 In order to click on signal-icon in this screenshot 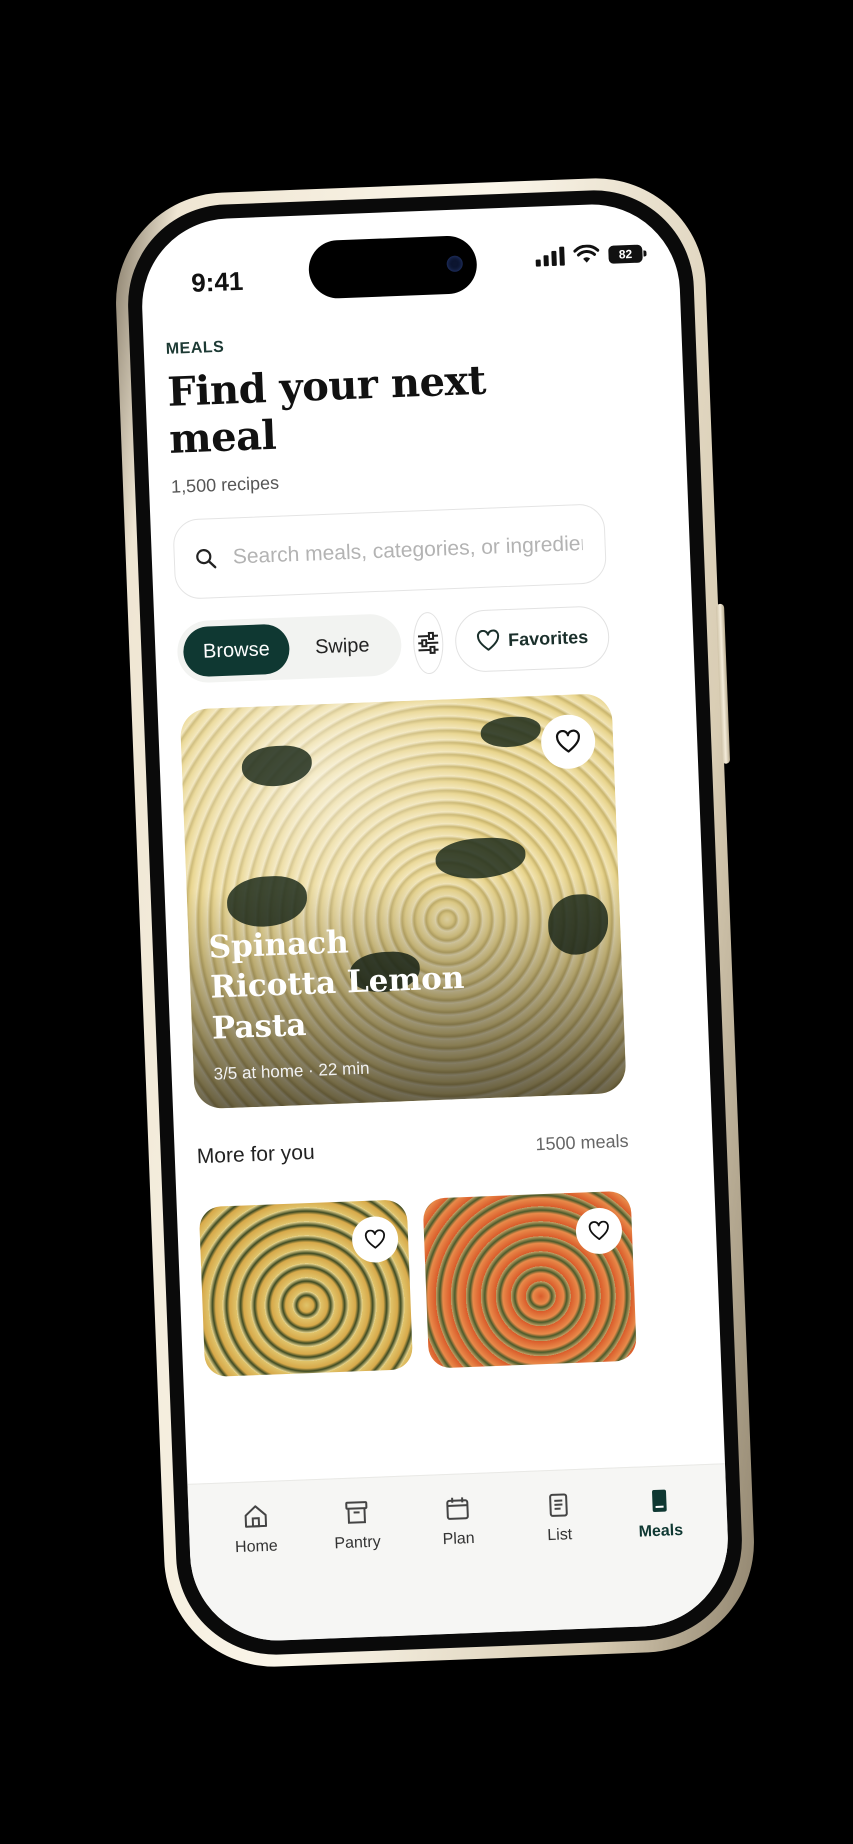, I will do `click(550, 256)`.